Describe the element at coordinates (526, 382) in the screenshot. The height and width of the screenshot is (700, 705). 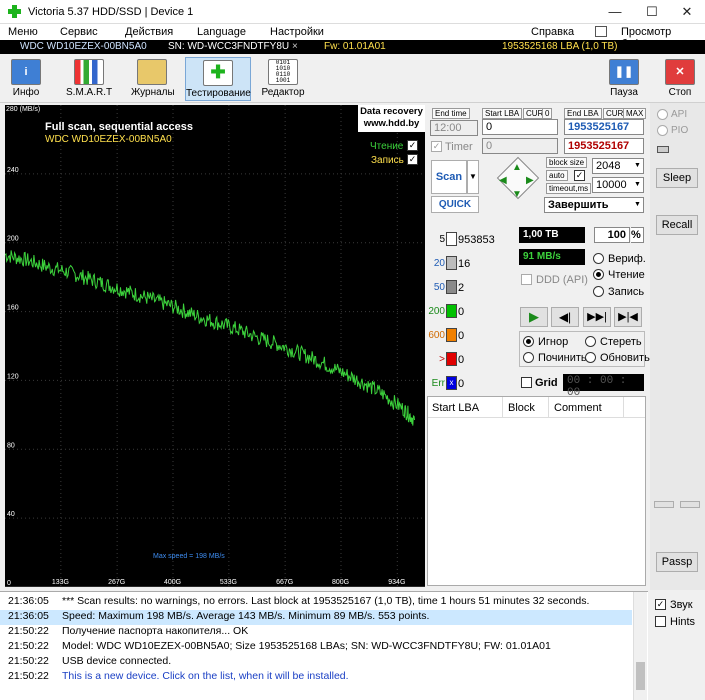
I see `grid-checkbox` at that location.